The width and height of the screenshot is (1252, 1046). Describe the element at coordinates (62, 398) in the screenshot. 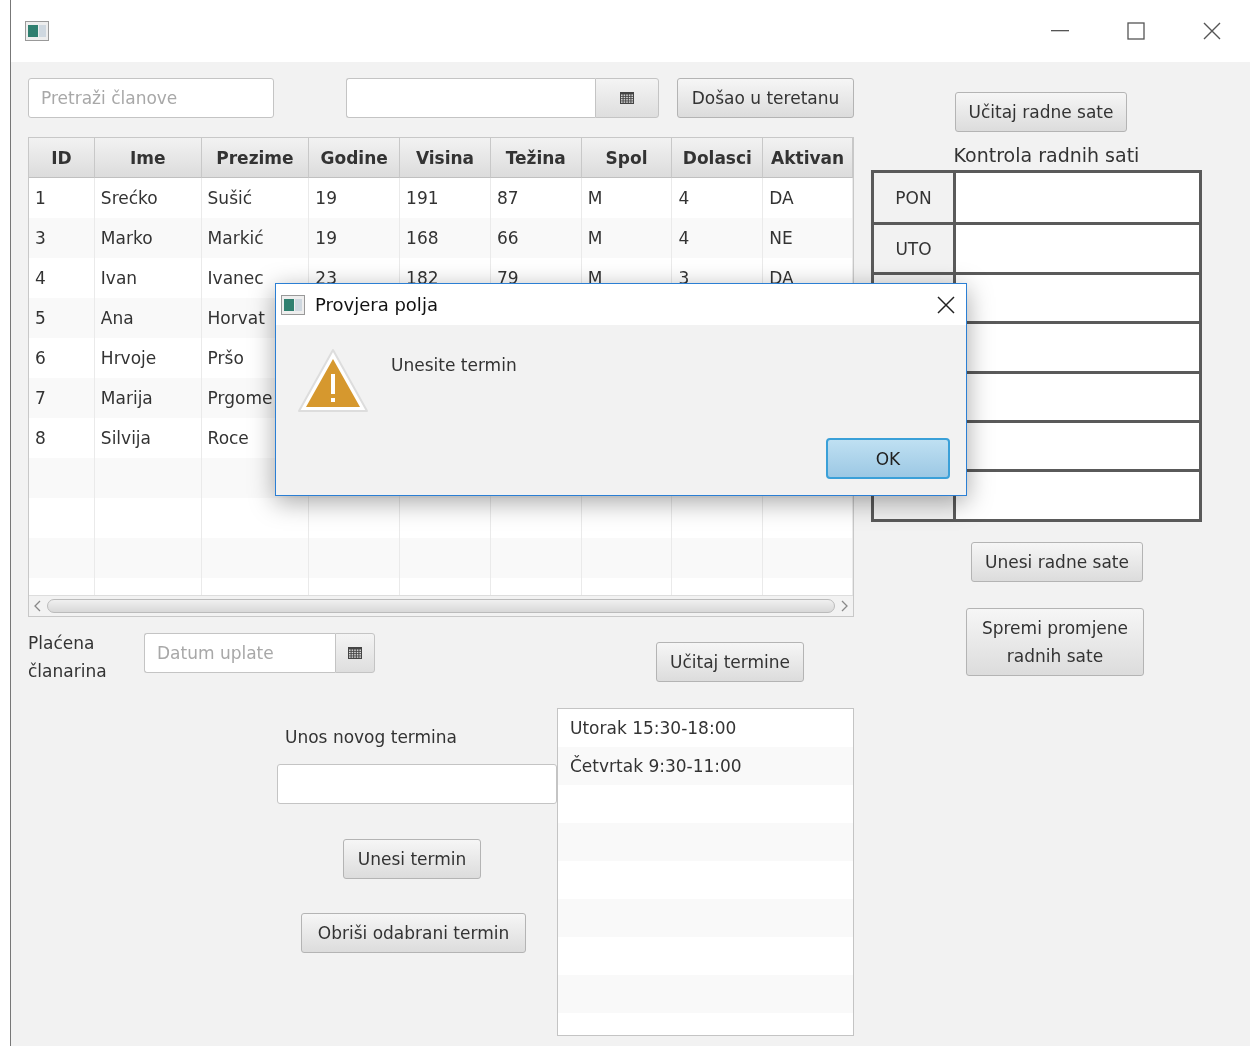

I see `table-cell: 7` at that location.